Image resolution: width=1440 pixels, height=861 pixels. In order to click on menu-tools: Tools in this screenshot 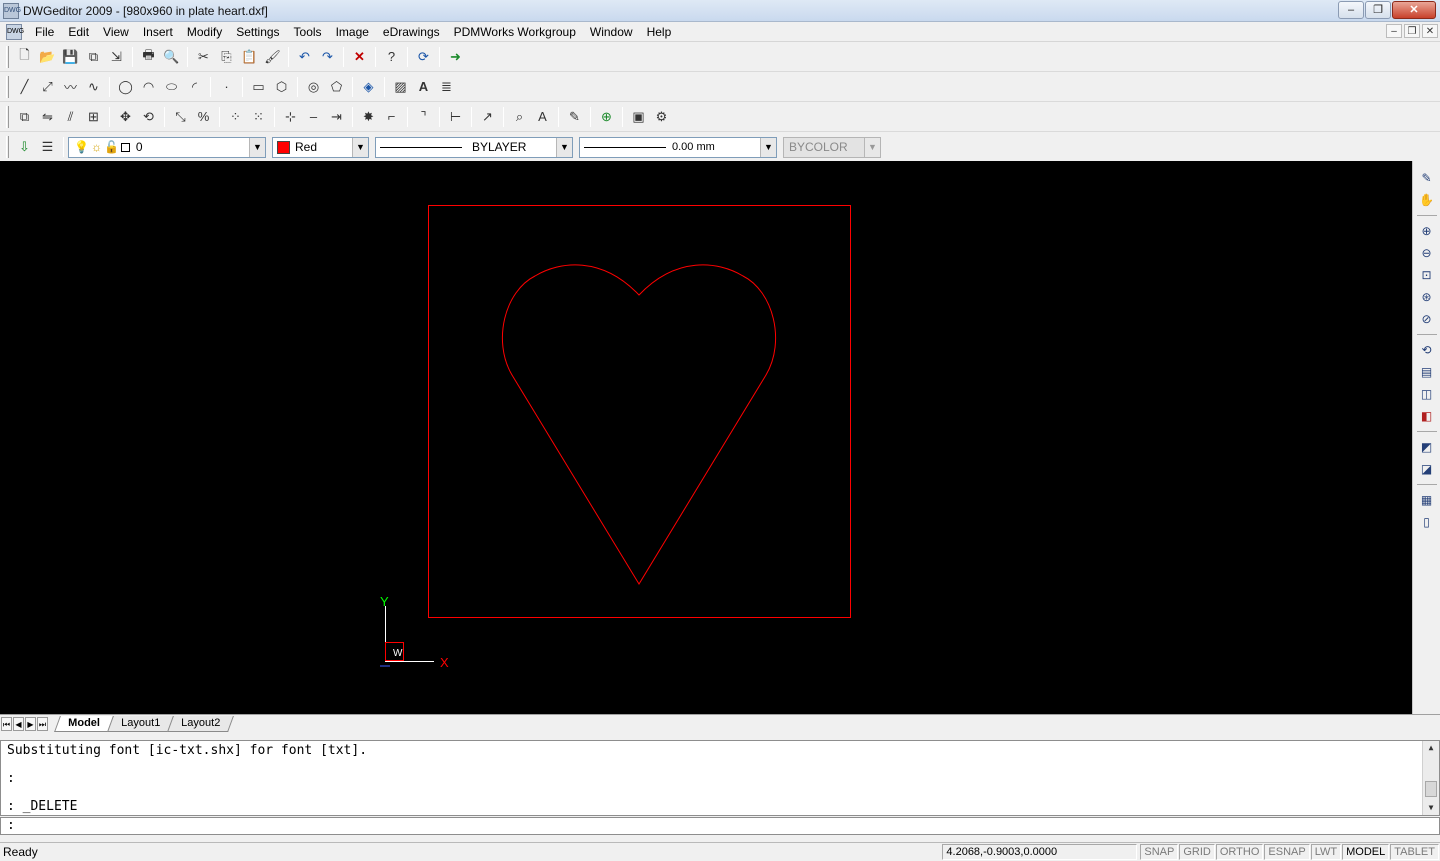, I will do `click(308, 32)`.